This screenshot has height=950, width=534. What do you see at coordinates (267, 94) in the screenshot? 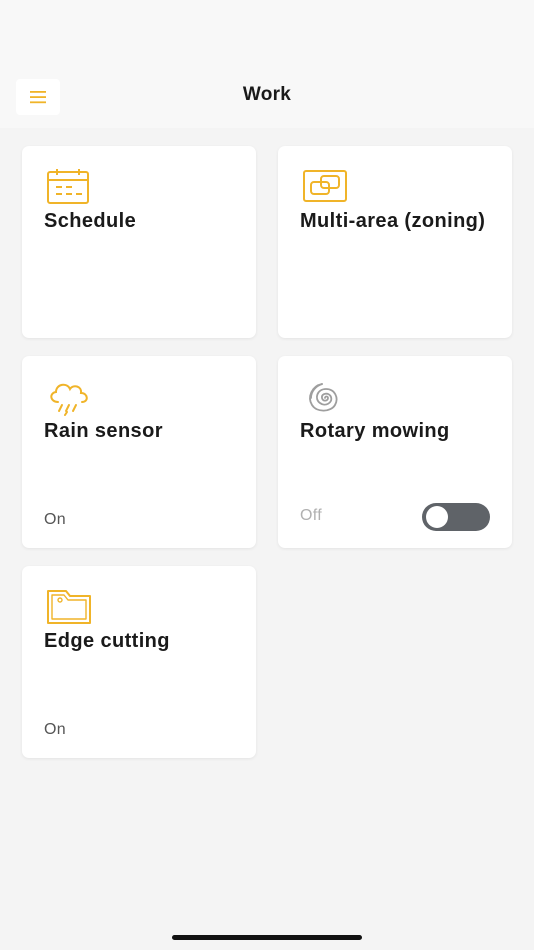
I see `page-title: Work` at bounding box center [267, 94].